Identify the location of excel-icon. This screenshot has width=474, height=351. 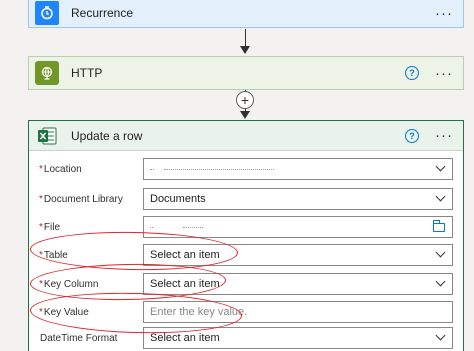
(47, 136).